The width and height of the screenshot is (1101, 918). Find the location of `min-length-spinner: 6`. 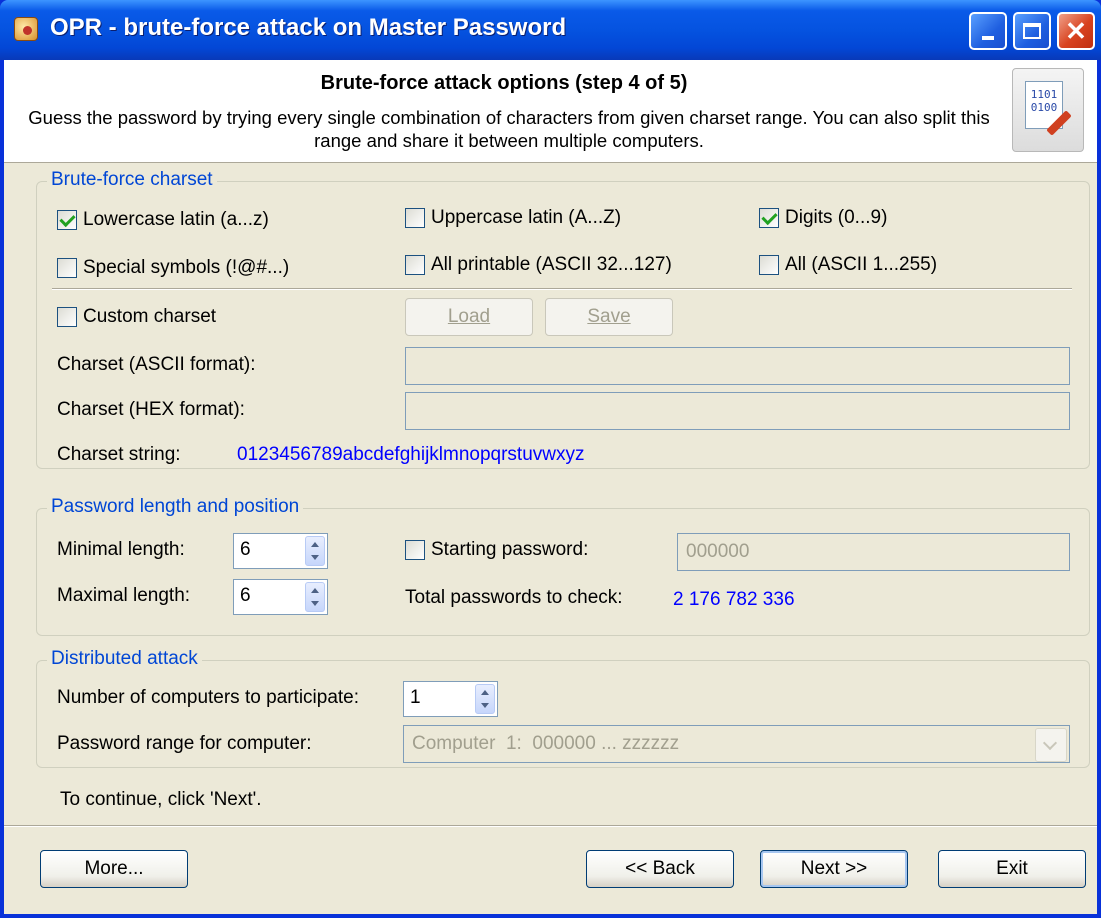

min-length-spinner: 6 is located at coordinates (280, 551).